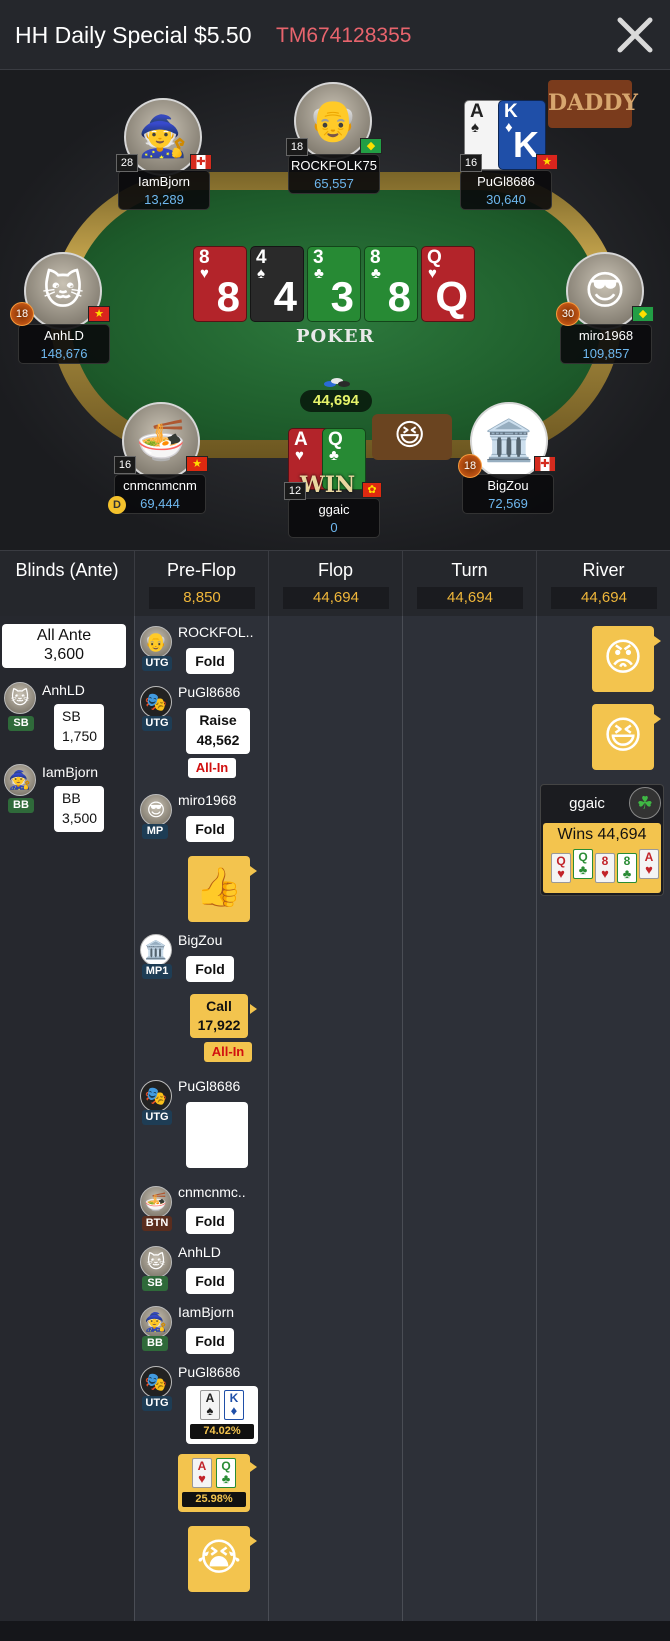 This screenshot has height=1641, width=670. I want to click on close-icon, so click(635, 35).